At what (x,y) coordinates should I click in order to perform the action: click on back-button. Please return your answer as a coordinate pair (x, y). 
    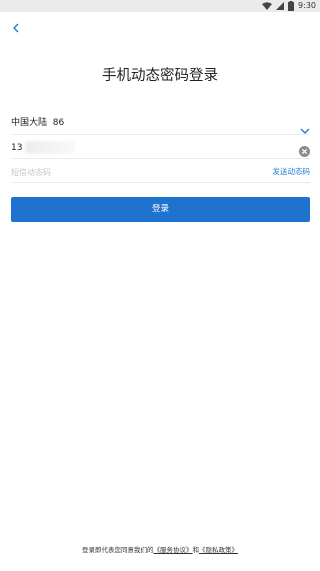
    Looking at the image, I should click on (16, 27).